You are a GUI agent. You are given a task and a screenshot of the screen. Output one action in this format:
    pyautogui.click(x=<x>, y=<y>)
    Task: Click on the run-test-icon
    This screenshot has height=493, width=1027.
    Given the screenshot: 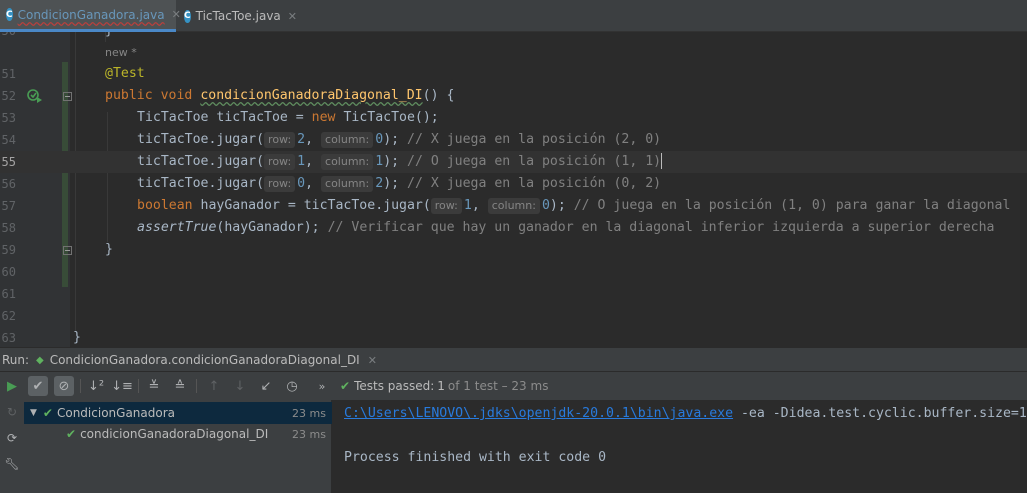 What is the action you would take?
    pyautogui.click(x=35, y=96)
    